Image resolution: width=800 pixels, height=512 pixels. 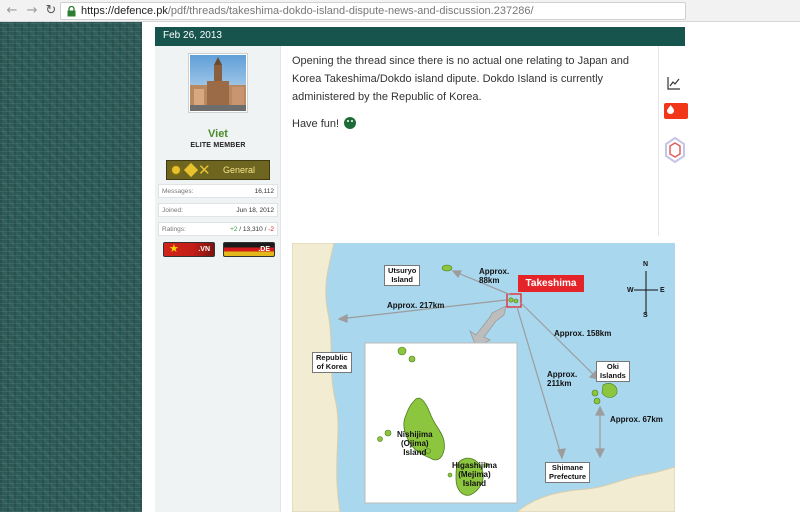 What do you see at coordinates (192, 35) in the screenshot?
I see `post-date: Feb 26, 2013` at bounding box center [192, 35].